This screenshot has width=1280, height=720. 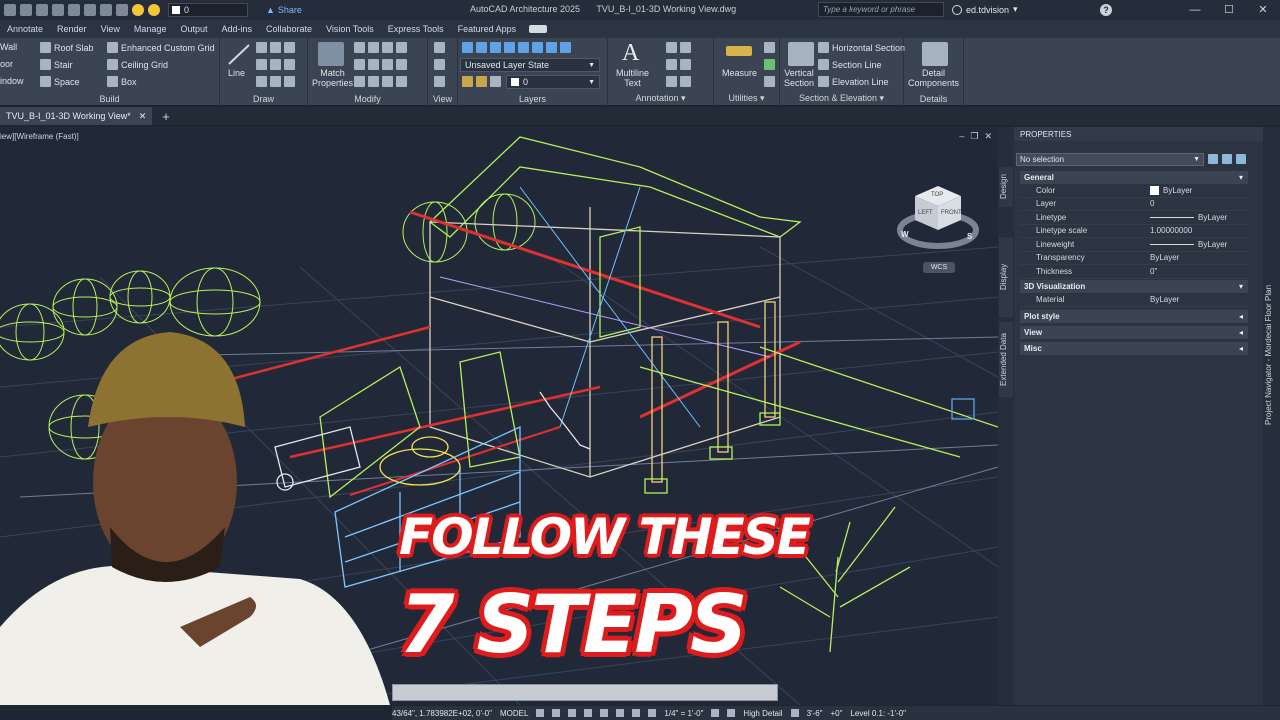 I want to click on space-tool: Space, so click(x=60, y=81).